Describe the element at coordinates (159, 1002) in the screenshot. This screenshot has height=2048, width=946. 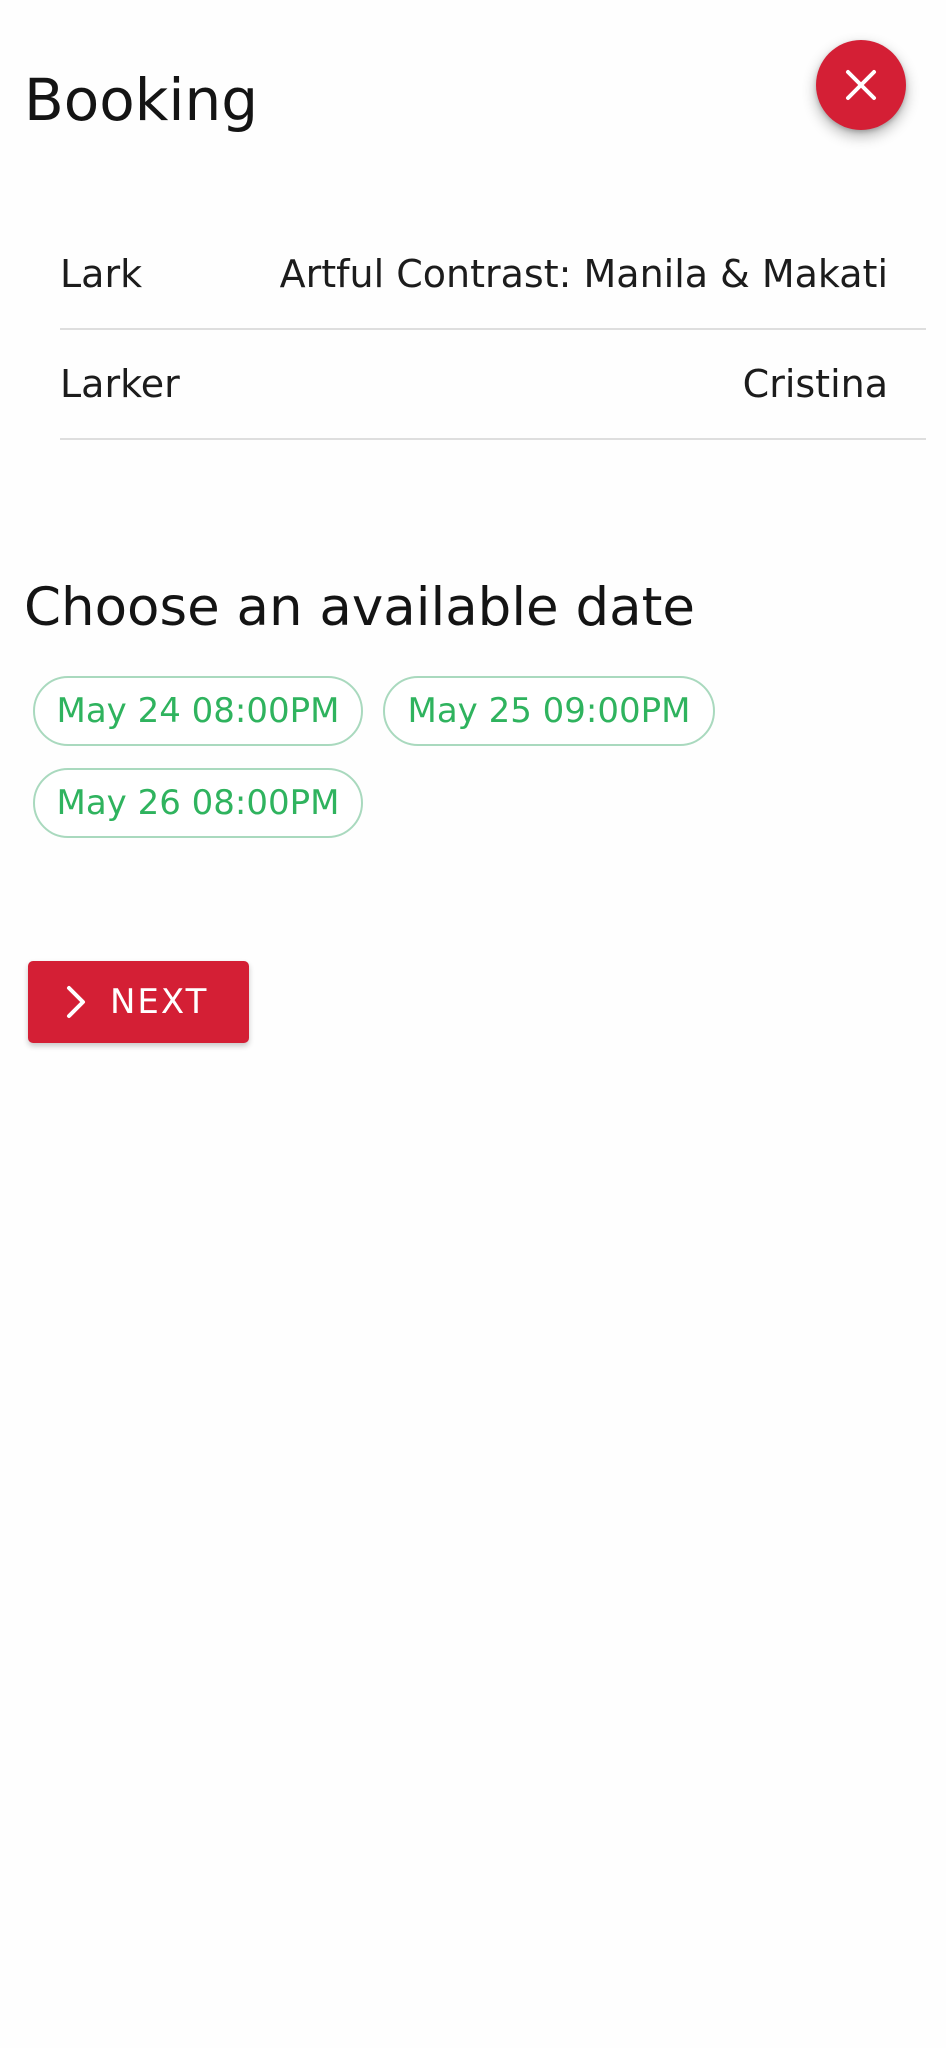
I see `next-button-label: NEXT` at that location.